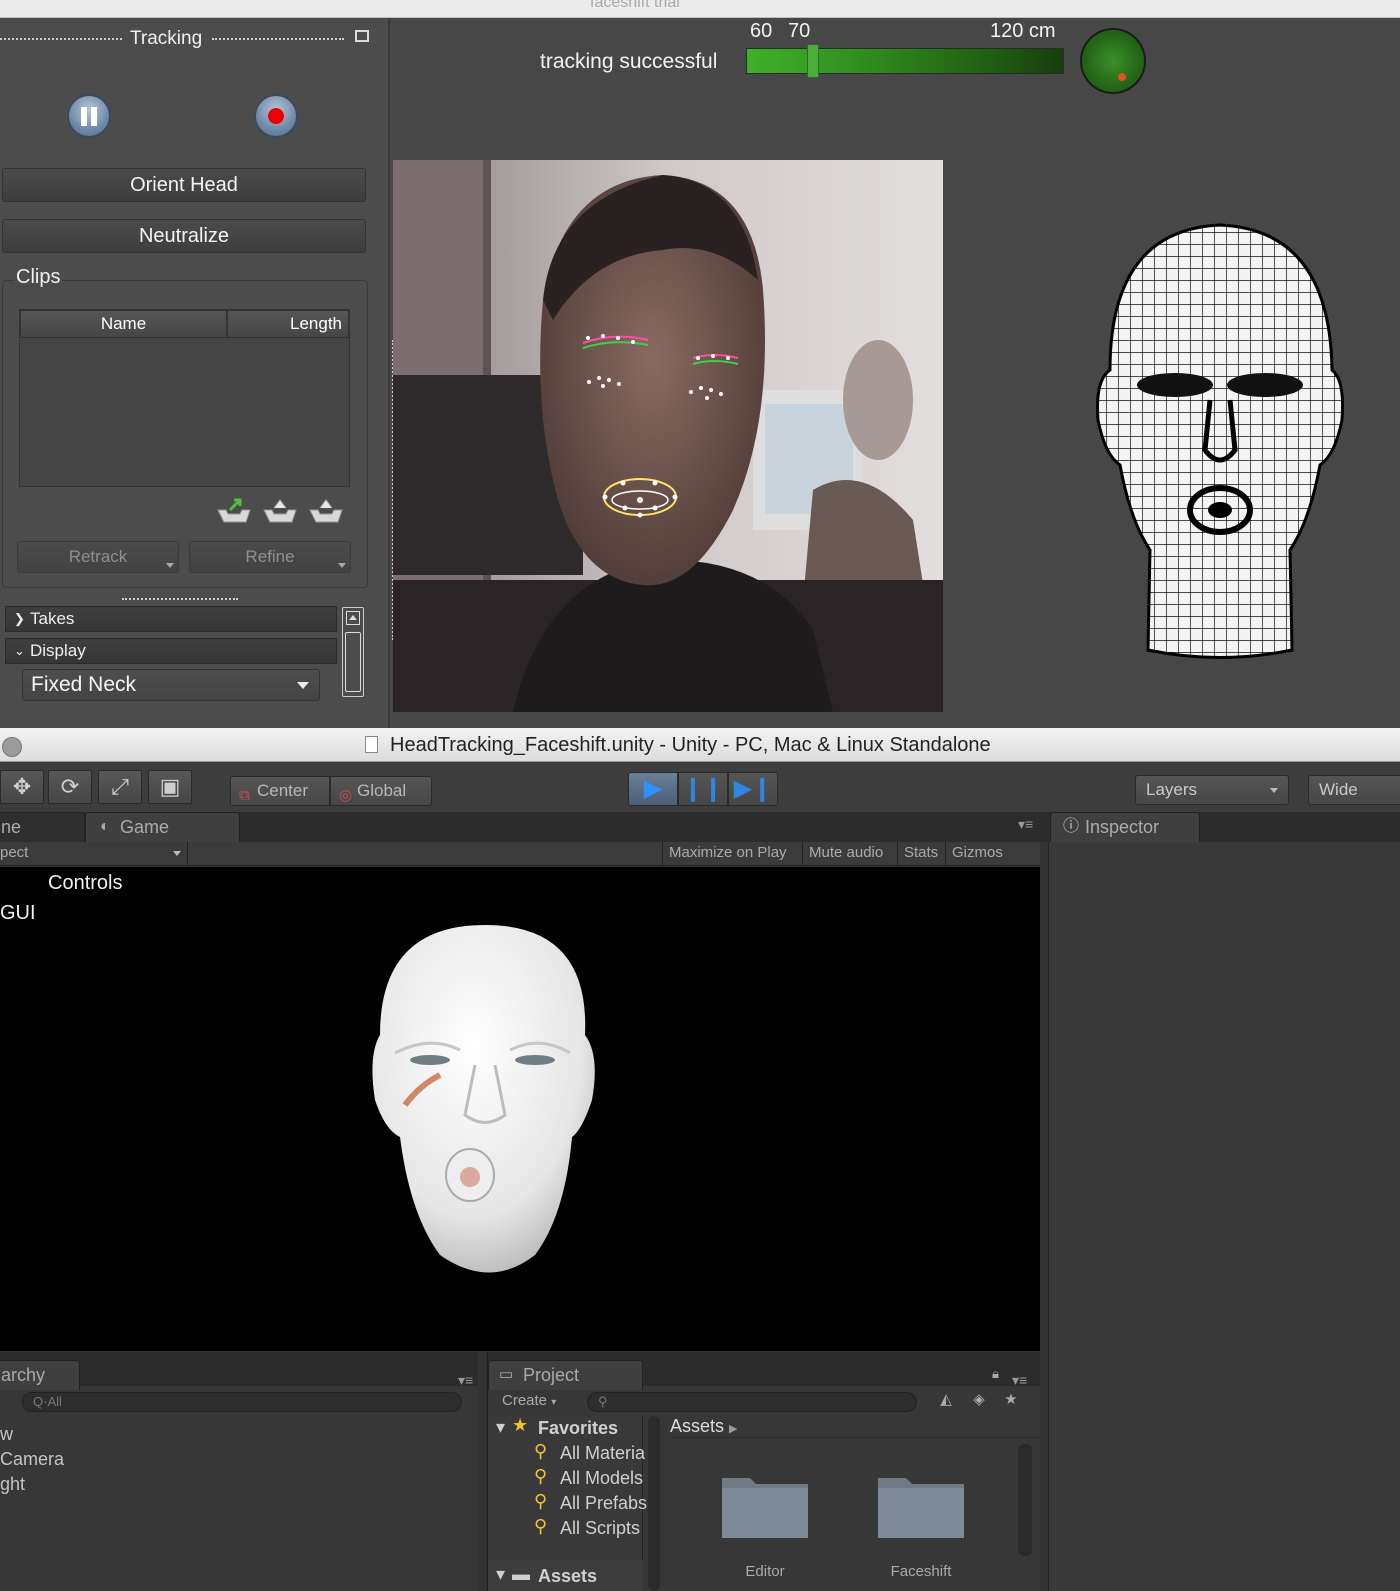 The height and width of the screenshot is (1591, 1400). I want to click on hierarchy-item: ght, so click(12, 1484).